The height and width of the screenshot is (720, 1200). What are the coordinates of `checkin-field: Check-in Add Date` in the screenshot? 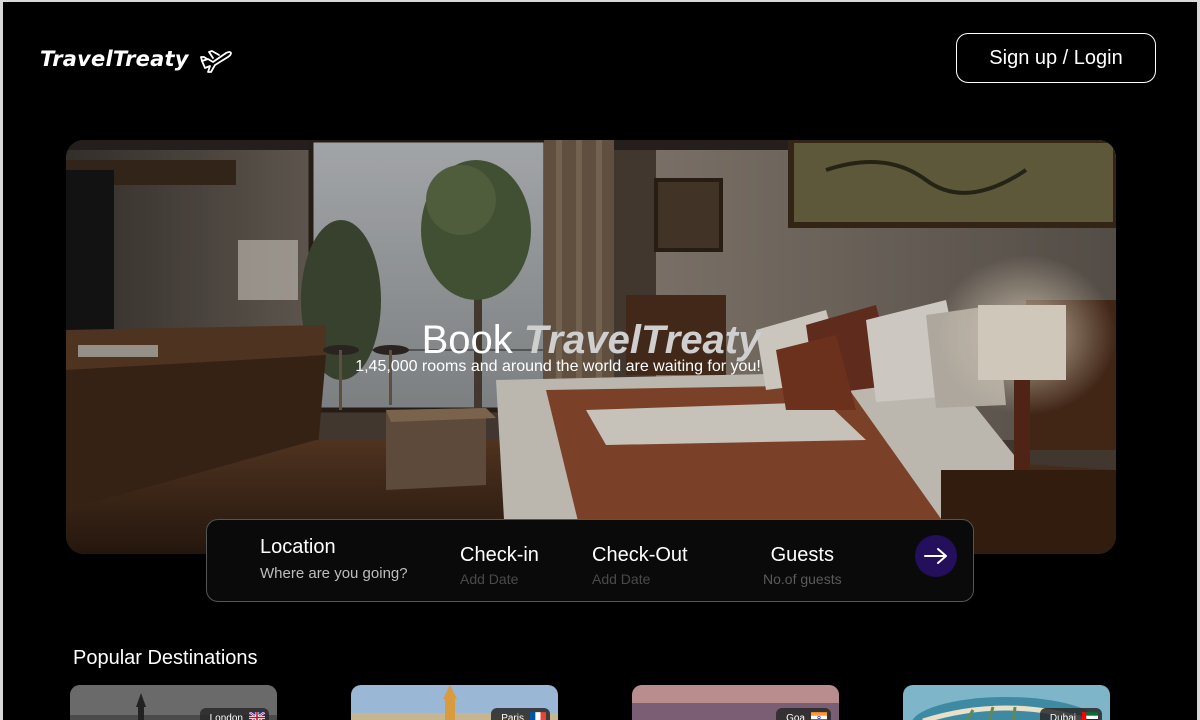 It's located at (499, 565).